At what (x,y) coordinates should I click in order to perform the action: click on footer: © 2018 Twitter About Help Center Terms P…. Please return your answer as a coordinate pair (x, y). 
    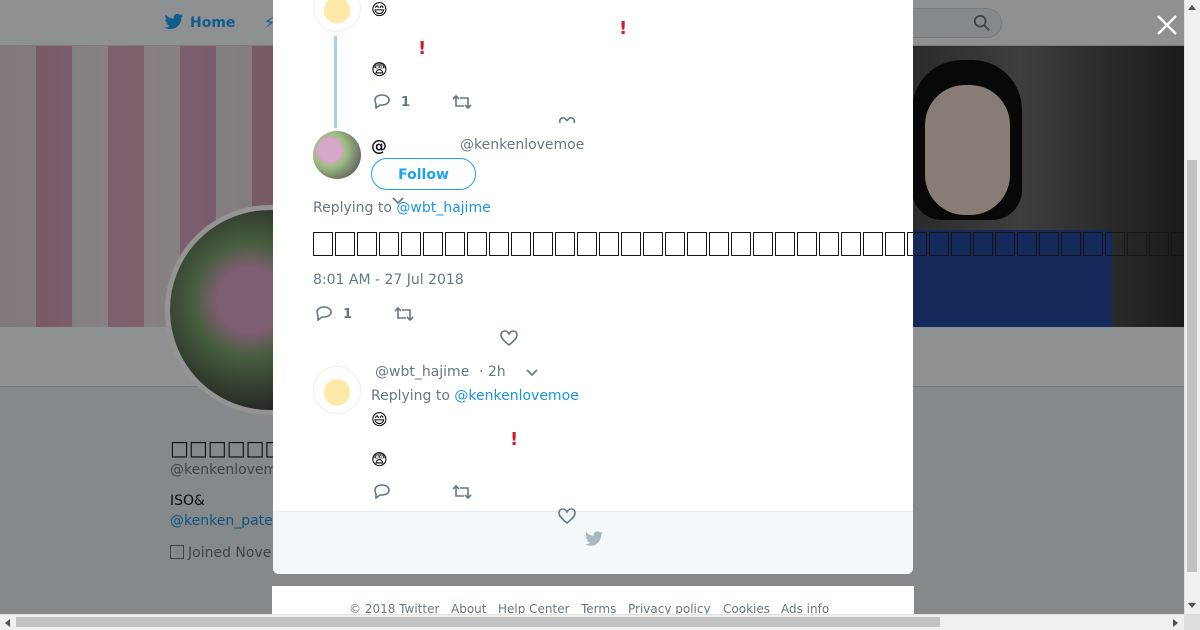
    Looking at the image, I should click on (593, 601).